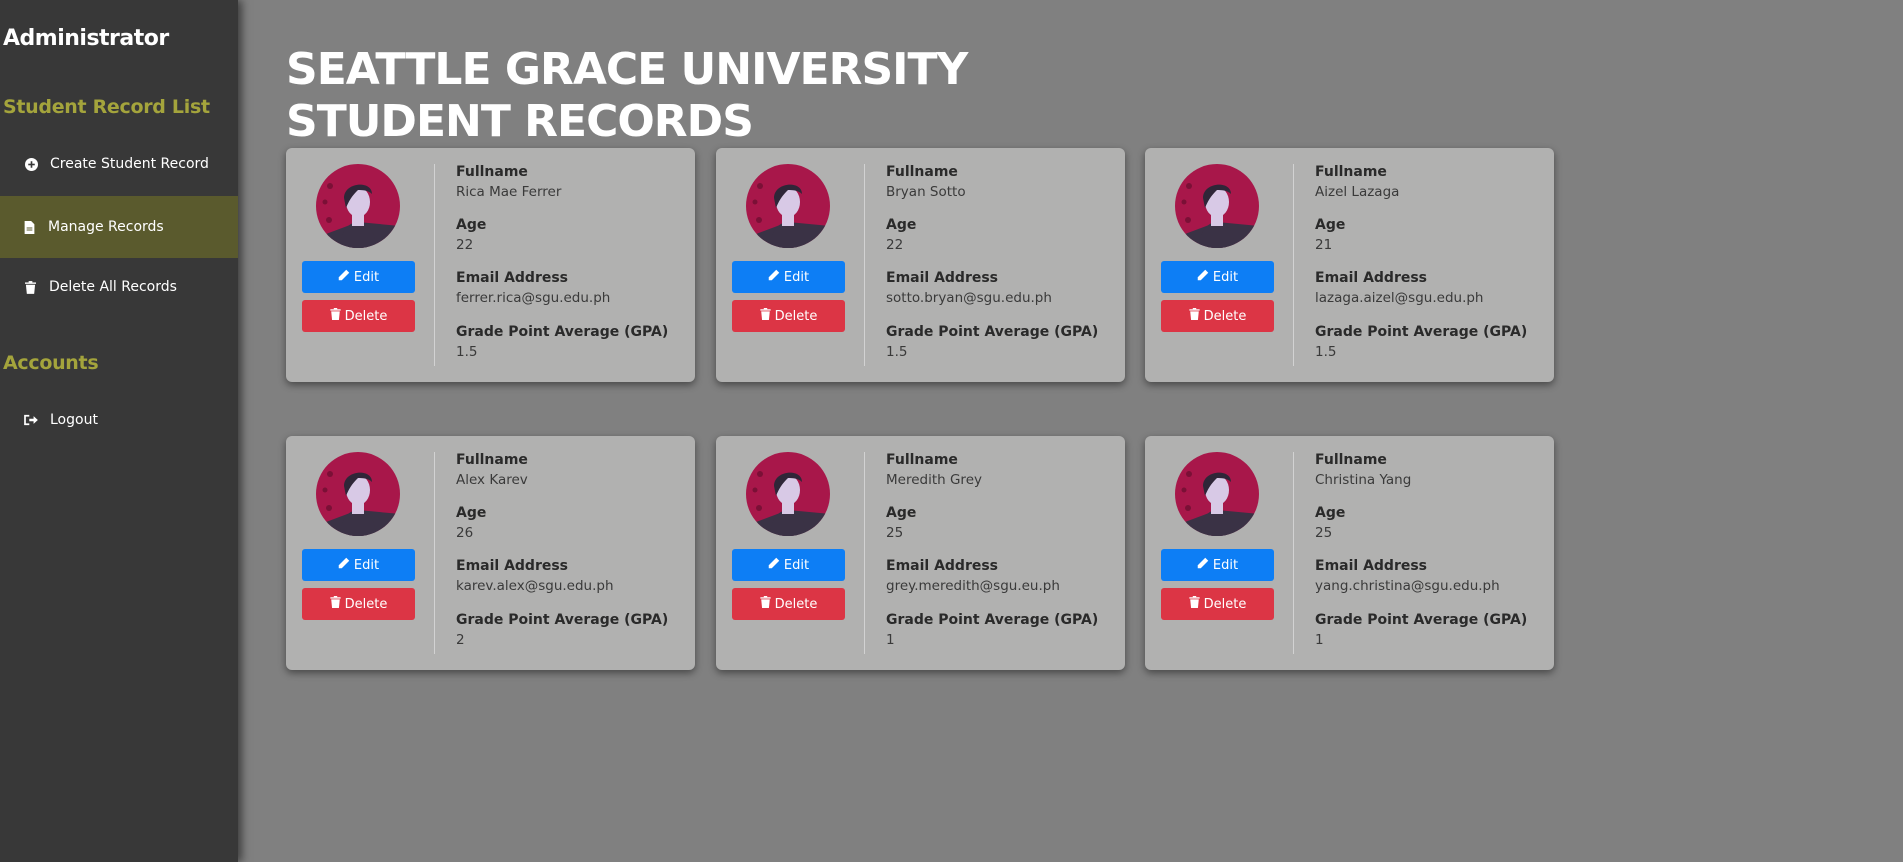  I want to click on email-value: sotto.bryan@sgu.edu.ph, so click(969, 298).